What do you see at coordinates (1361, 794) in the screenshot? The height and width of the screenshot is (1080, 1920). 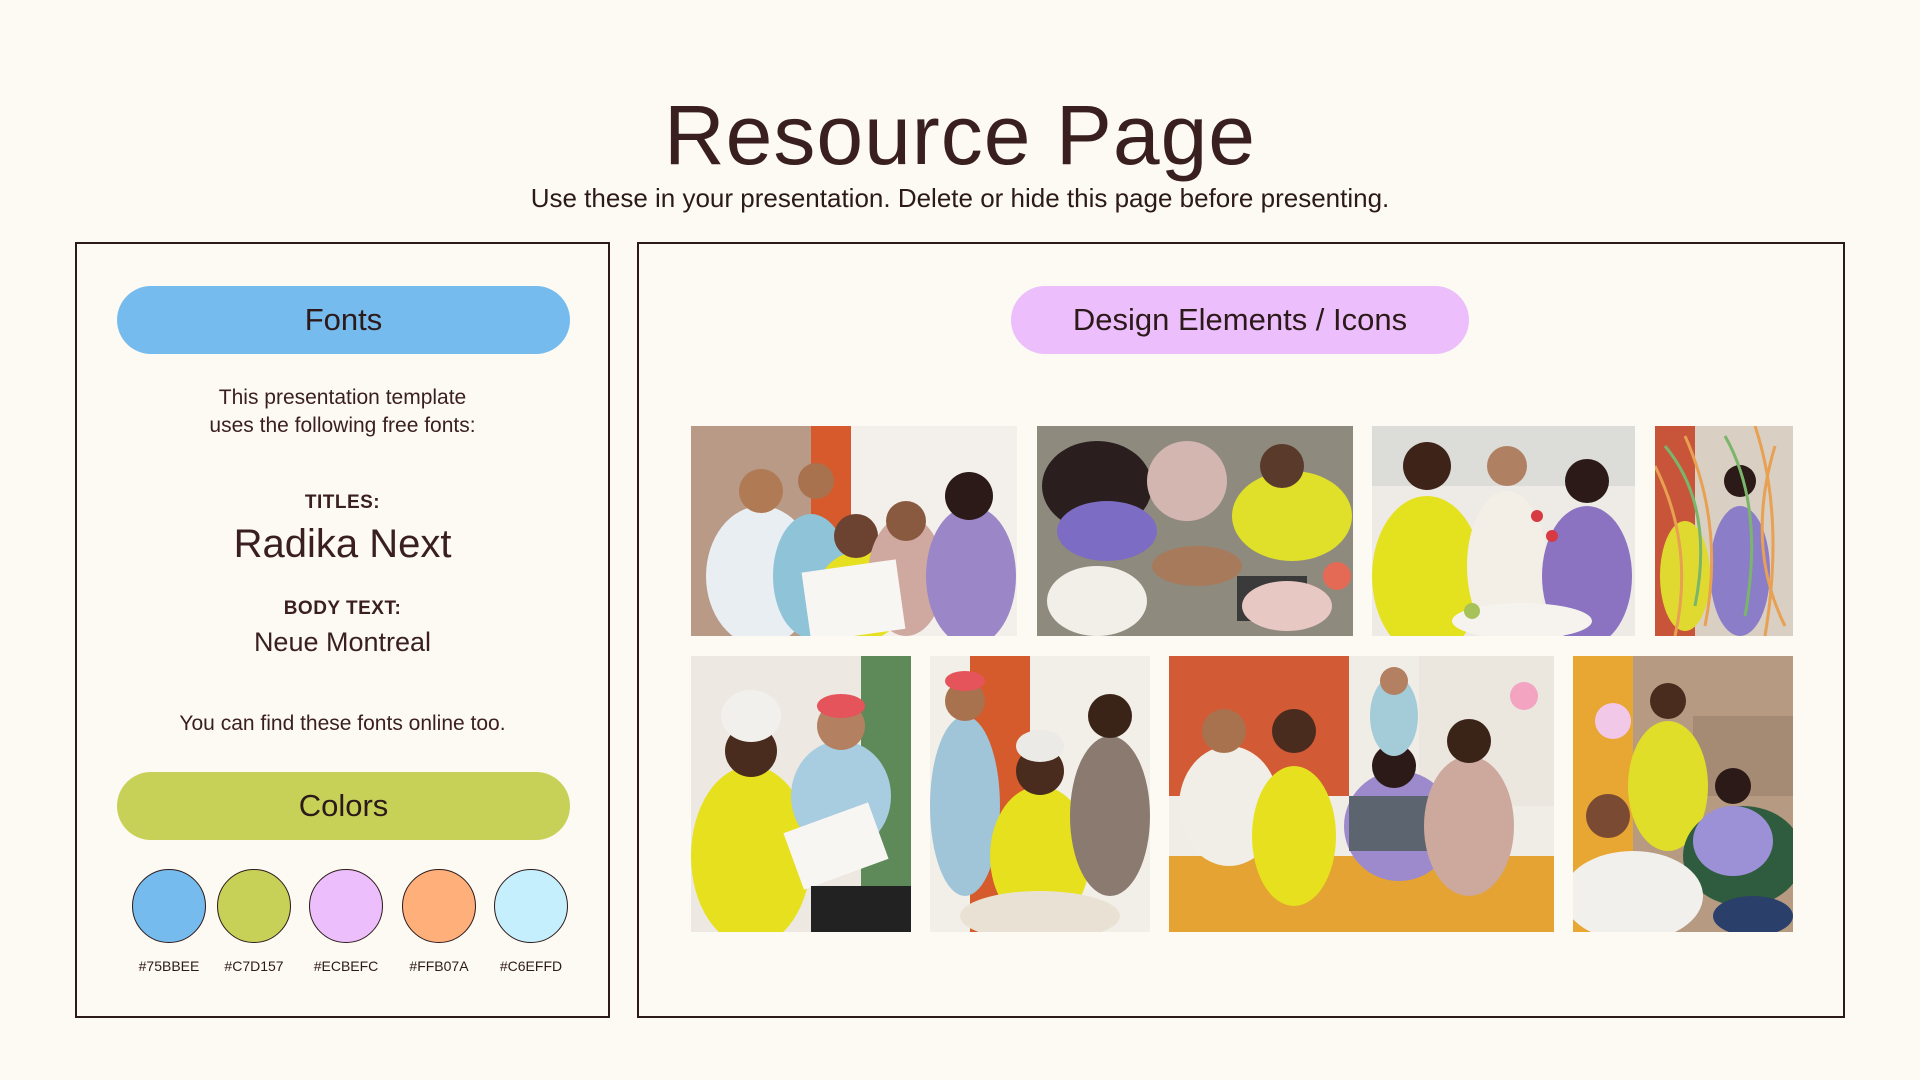 I see `photo-group-on-sofa-laptop` at bounding box center [1361, 794].